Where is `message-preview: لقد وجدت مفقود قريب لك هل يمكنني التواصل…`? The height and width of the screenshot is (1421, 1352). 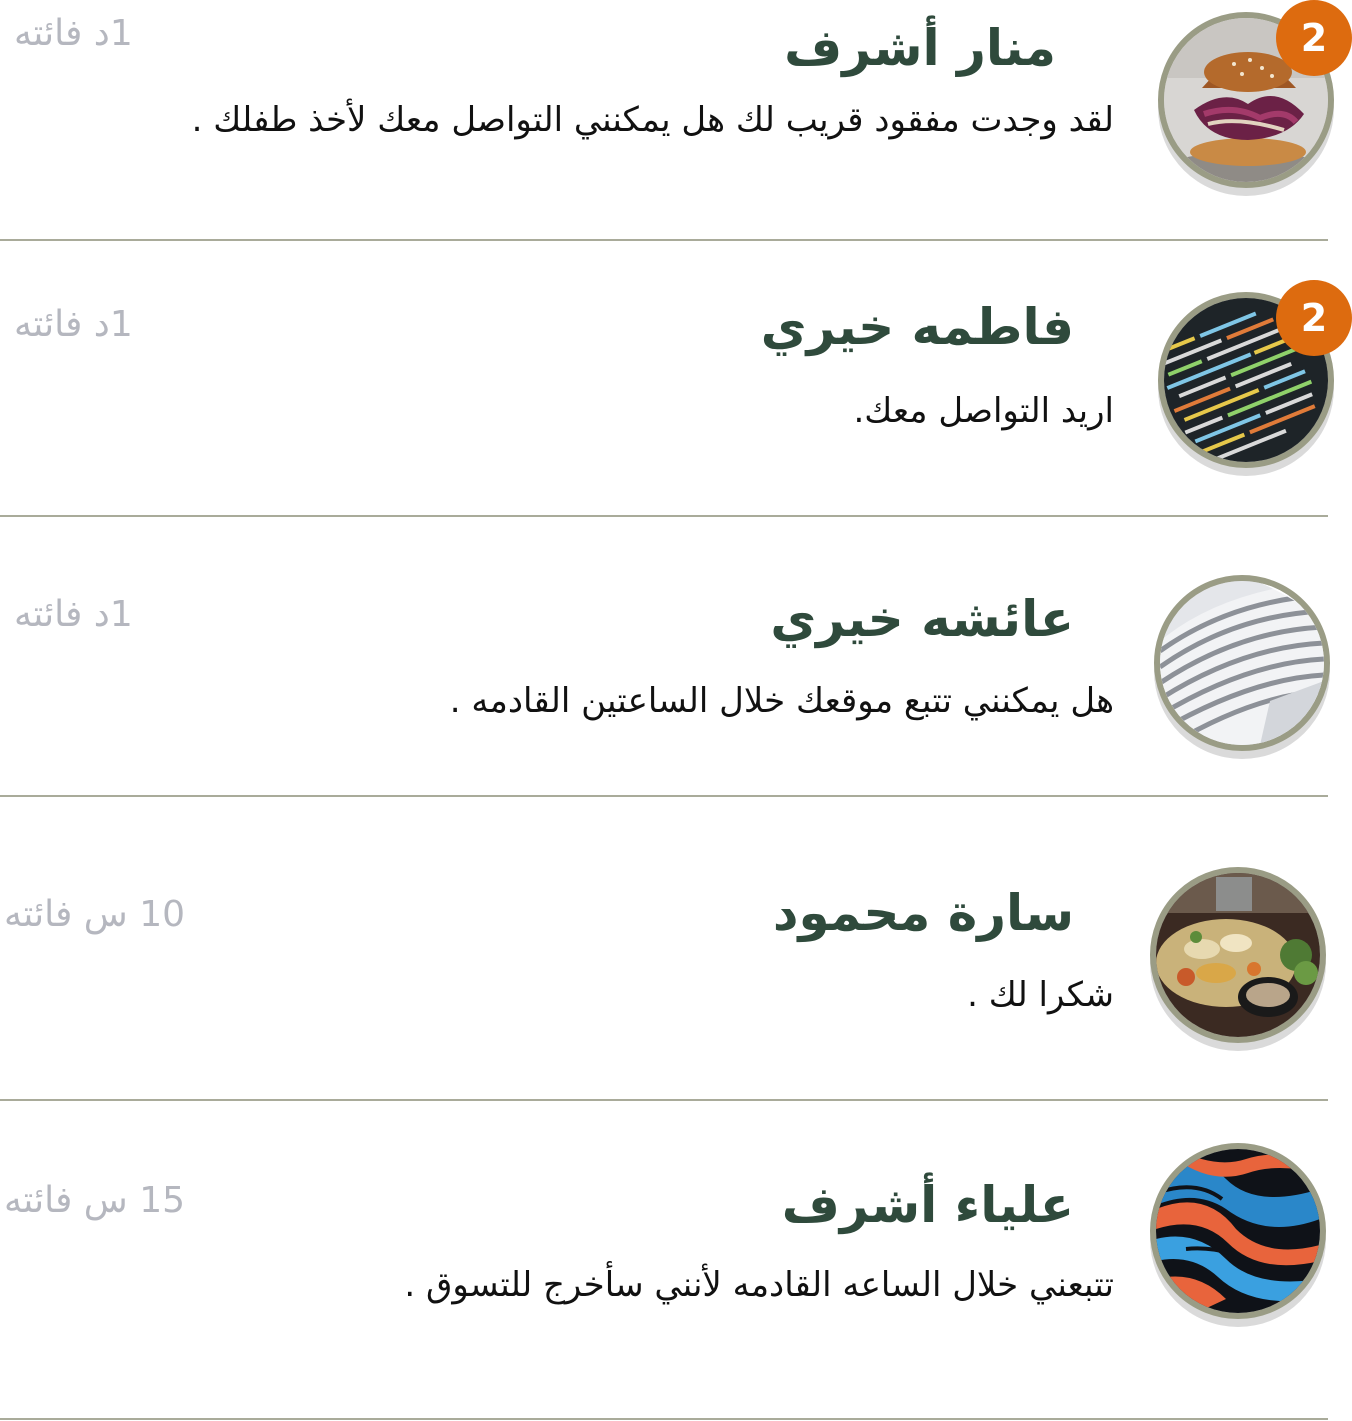 message-preview: لقد وجدت مفقود قريب لك هل يمكنني التواصل… is located at coordinates (652, 120).